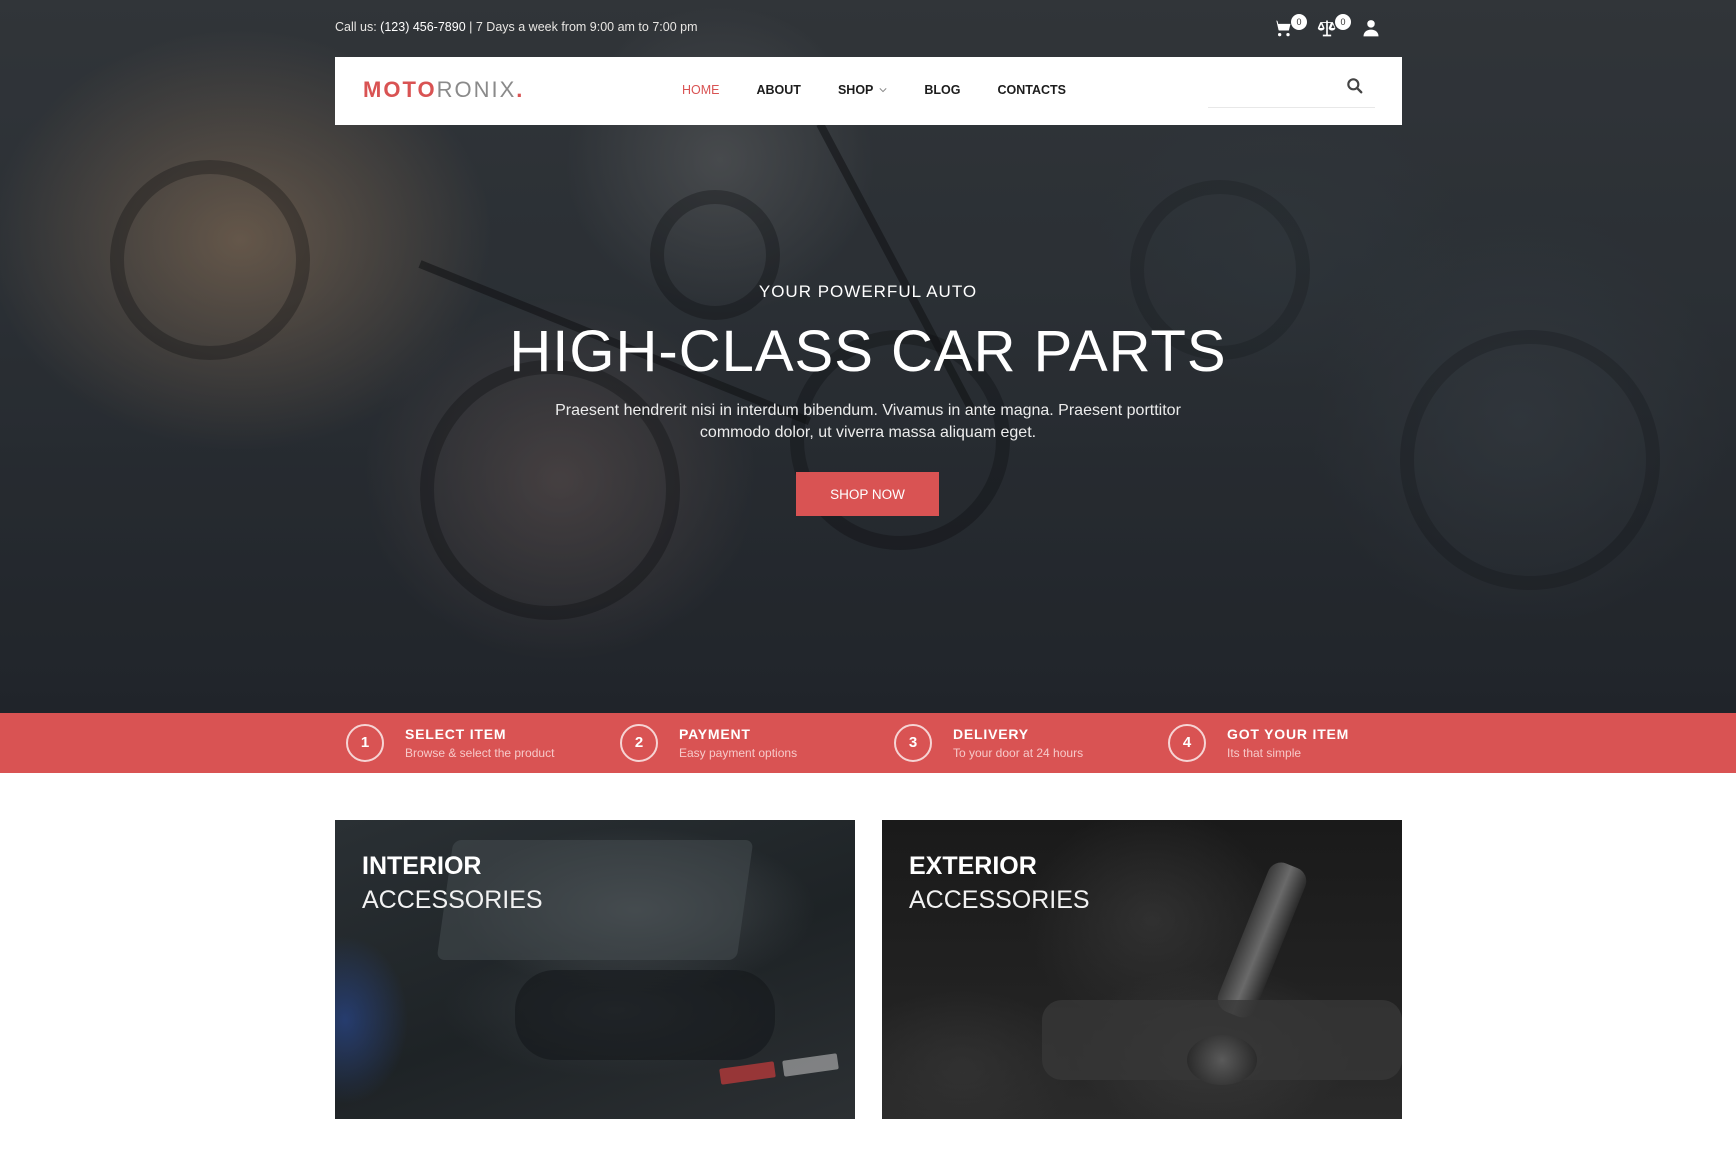 This screenshot has width=1736, height=1160. What do you see at coordinates (456, 734) in the screenshot?
I see `step-title: SELECT ITEM` at bounding box center [456, 734].